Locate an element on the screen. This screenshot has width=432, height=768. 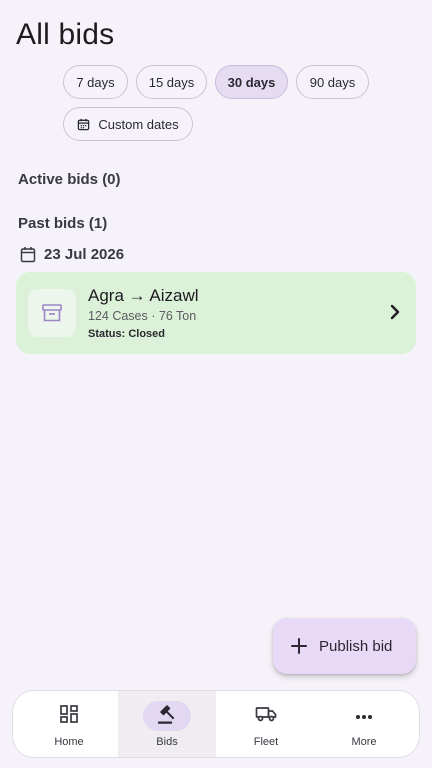
past-bids-date: 23 Jul 2026 is located at coordinates (84, 254).